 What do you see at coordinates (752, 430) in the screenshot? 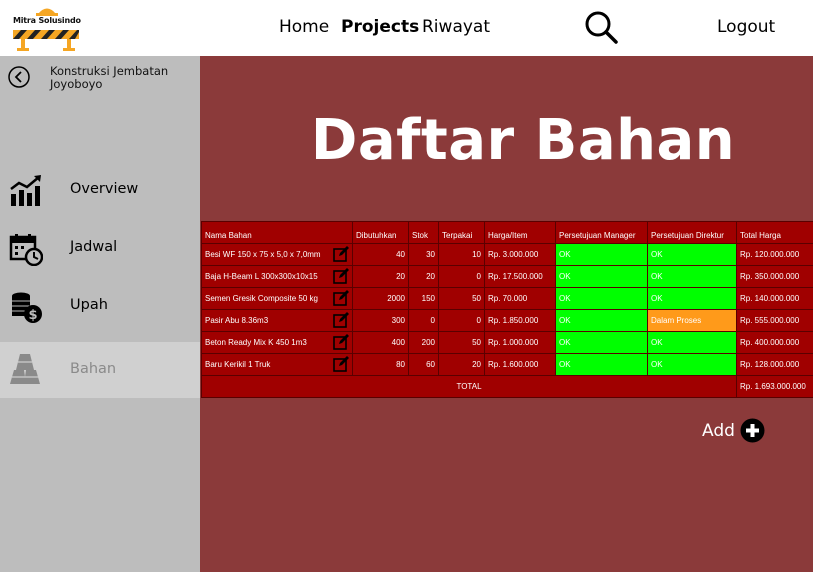
I see `add-circle-icon` at bounding box center [752, 430].